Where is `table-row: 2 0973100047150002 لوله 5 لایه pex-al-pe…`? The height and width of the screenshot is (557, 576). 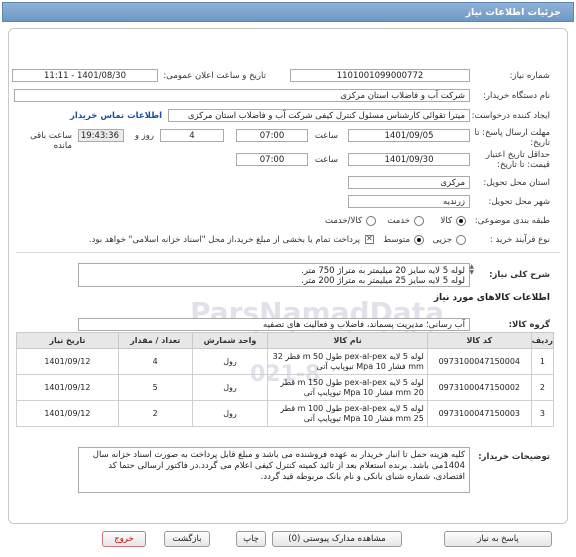
table-row: 2 0973100047150002 لوله 5 لایه pex-al-pe… is located at coordinates (285, 387).